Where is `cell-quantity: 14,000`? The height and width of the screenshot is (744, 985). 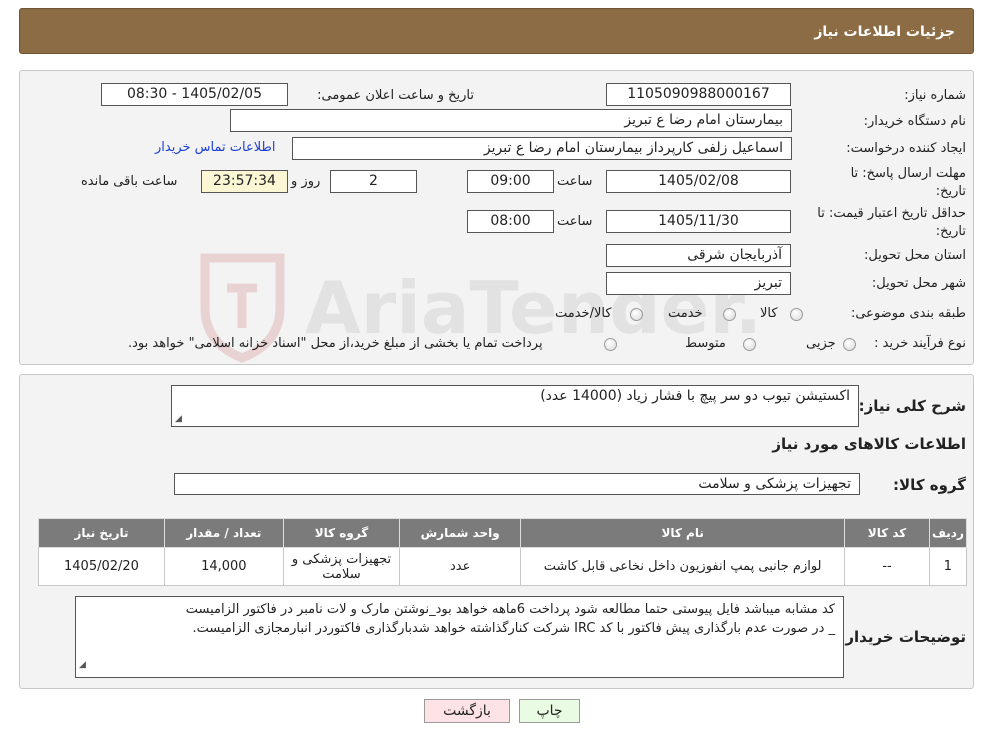
cell-quantity: 14,000 is located at coordinates (223, 566).